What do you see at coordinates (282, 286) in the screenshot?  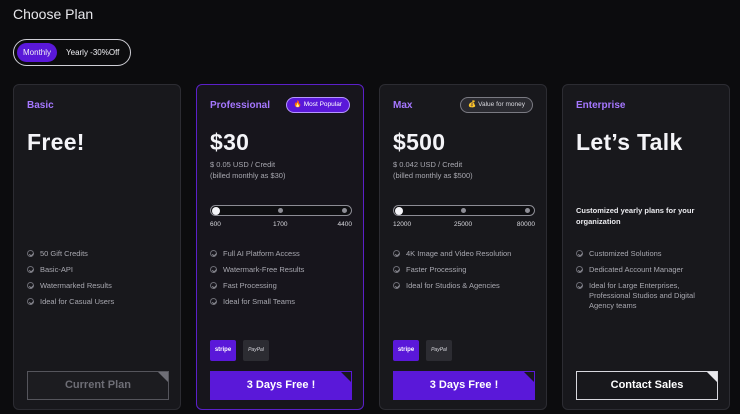 I see `feature-item: Fast Processing` at bounding box center [282, 286].